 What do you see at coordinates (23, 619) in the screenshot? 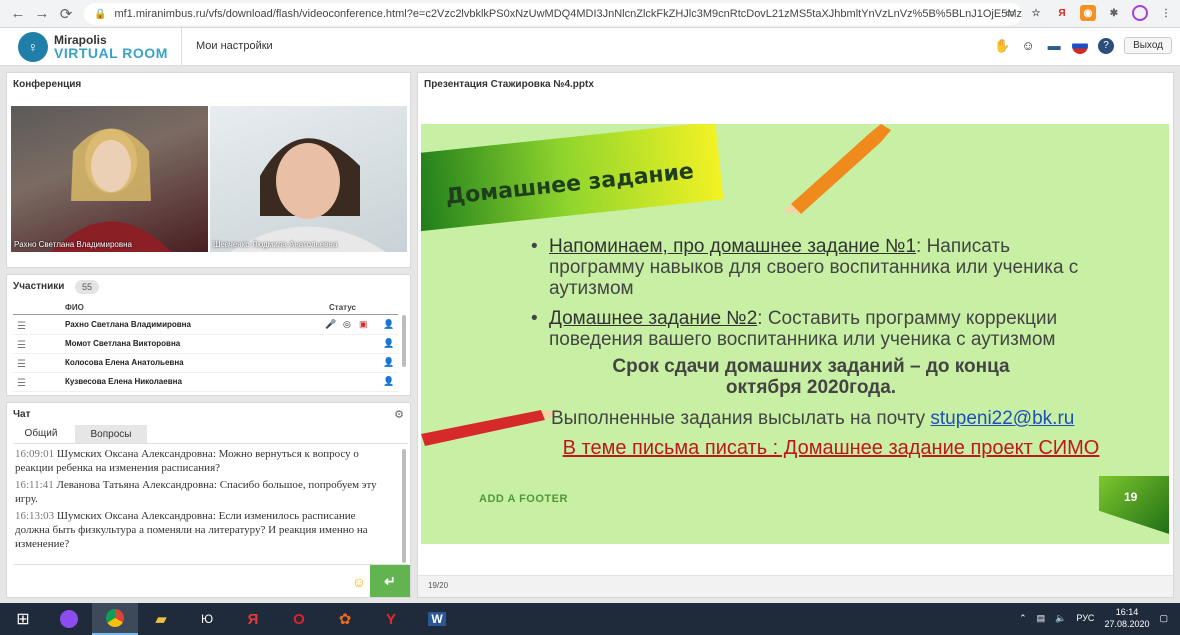
I see `windows-start-icon: ⊞` at bounding box center [23, 619].